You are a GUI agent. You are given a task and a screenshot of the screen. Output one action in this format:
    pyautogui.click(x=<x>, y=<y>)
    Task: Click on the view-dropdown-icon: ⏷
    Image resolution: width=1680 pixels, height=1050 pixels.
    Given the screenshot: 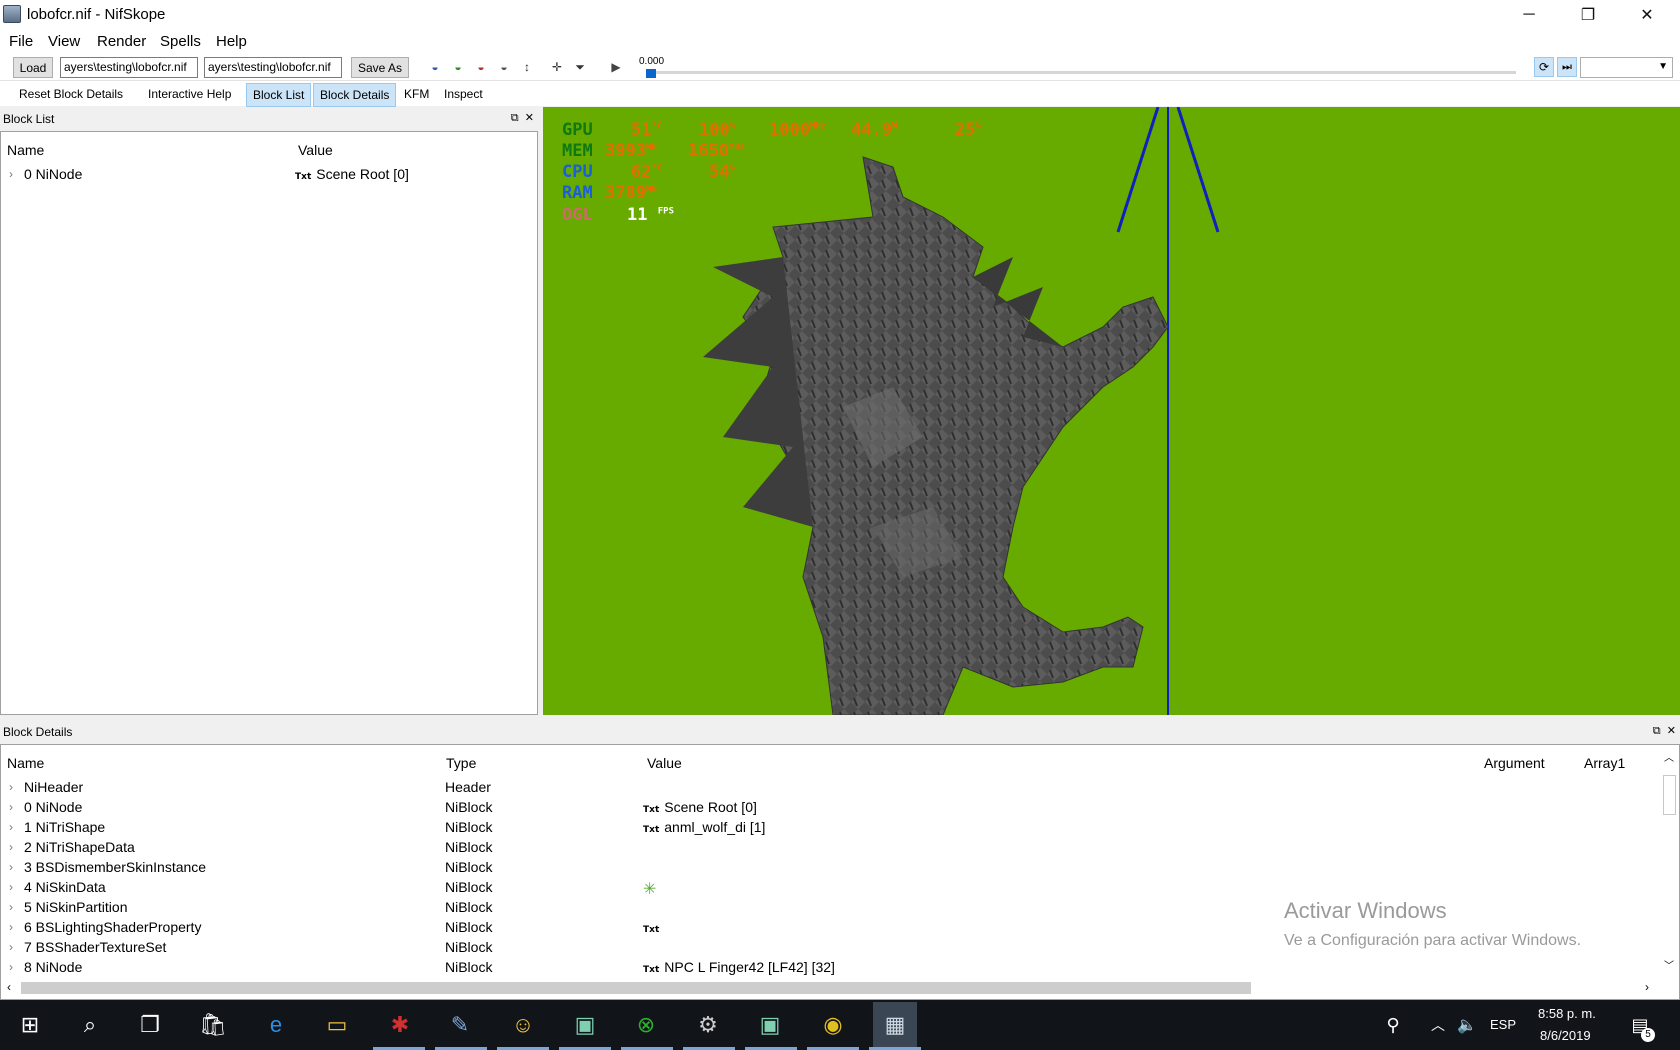 What is the action you would take?
    pyautogui.click(x=580, y=67)
    